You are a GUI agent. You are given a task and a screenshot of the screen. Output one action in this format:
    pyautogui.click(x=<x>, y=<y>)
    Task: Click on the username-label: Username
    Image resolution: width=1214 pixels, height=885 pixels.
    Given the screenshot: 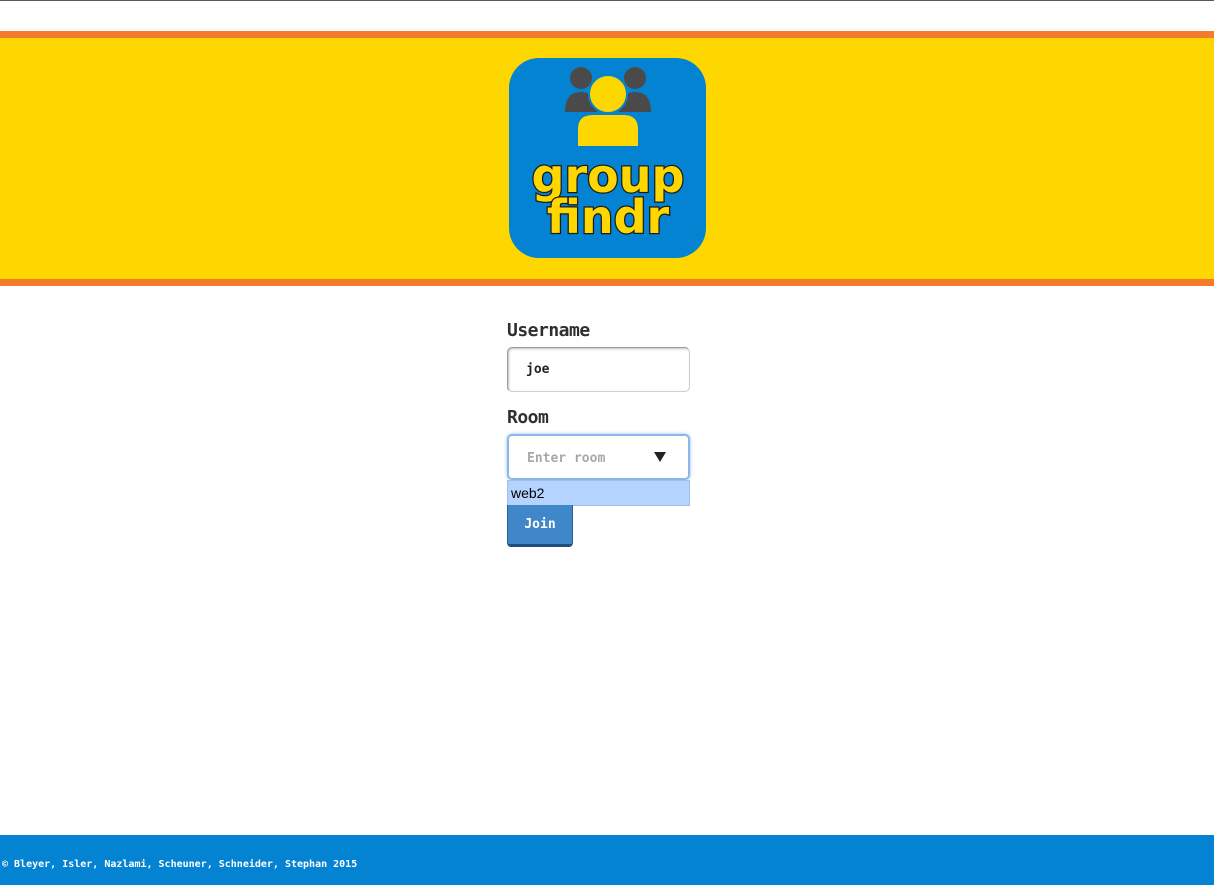 What is the action you would take?
    pyautogui.click(x=548, y=330)
    